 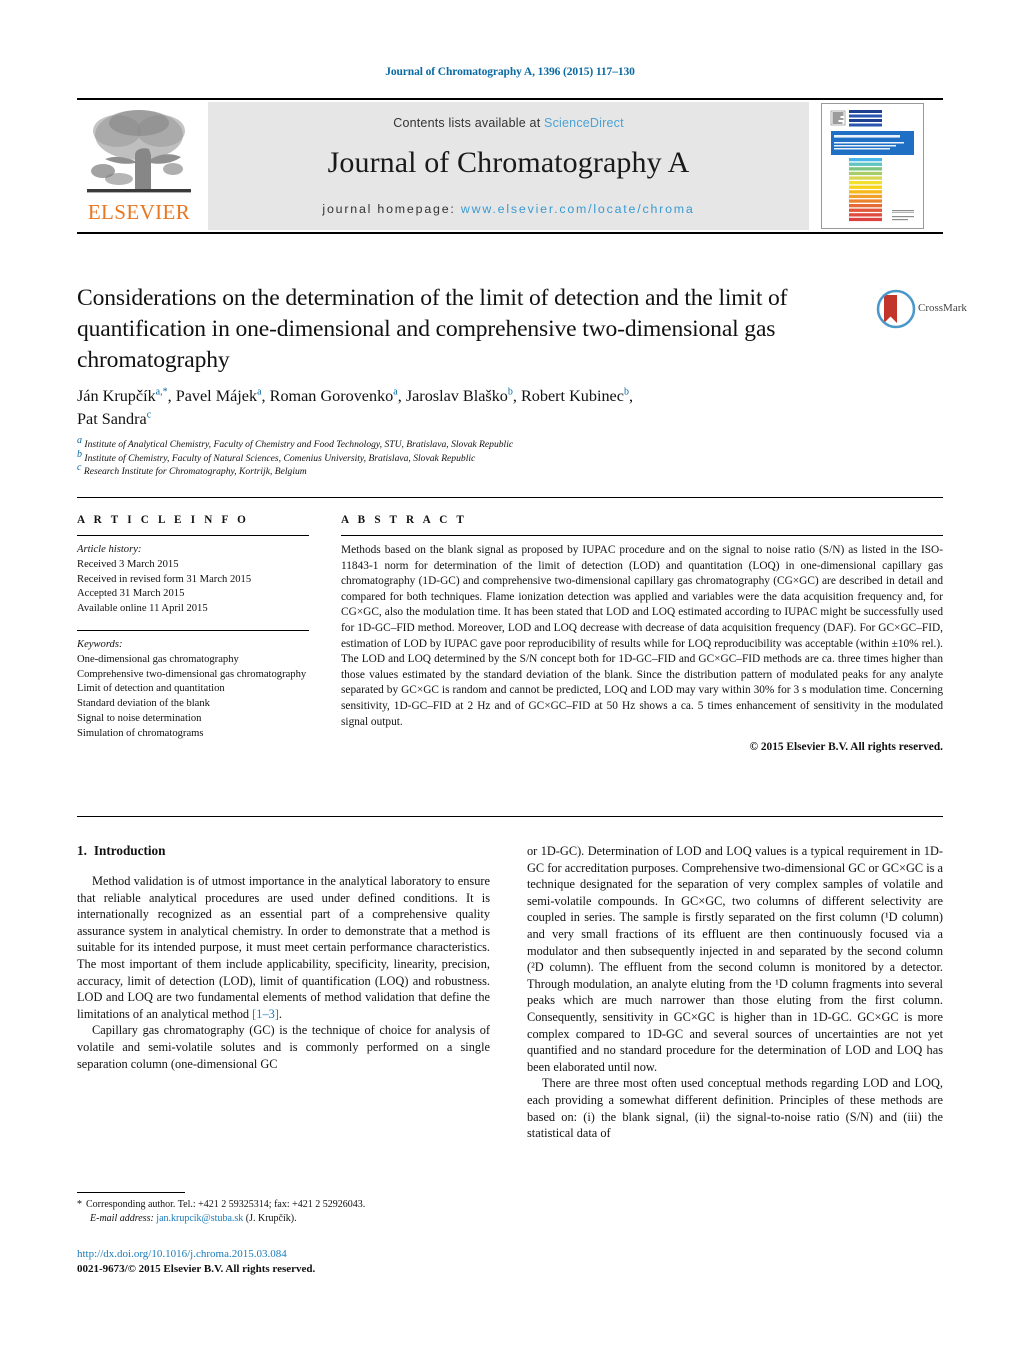 What do you see at coordinates (510, 816) in the screenshot?
I see `section-divider-bottom` at bounding box center [510, 816].